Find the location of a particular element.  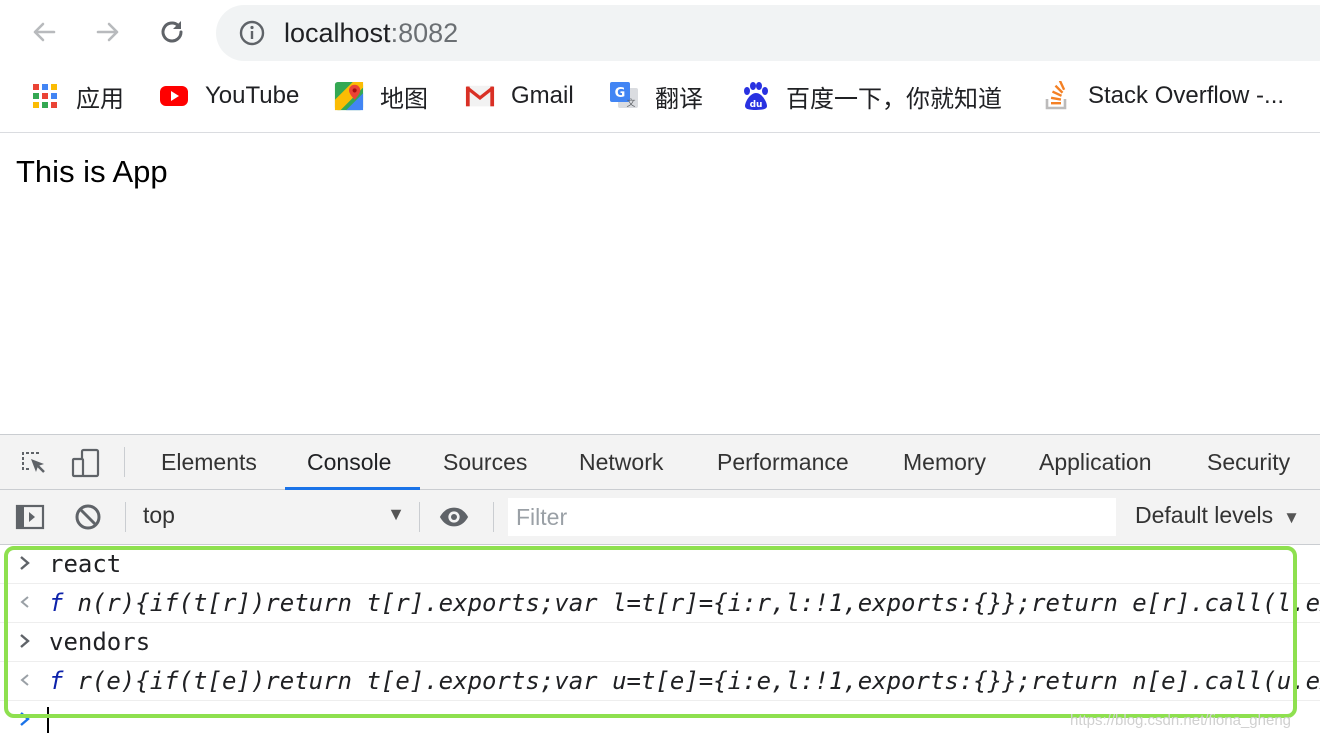

bookmark-label: 百度一下，你就知道 is located at coordinates (894, 99).